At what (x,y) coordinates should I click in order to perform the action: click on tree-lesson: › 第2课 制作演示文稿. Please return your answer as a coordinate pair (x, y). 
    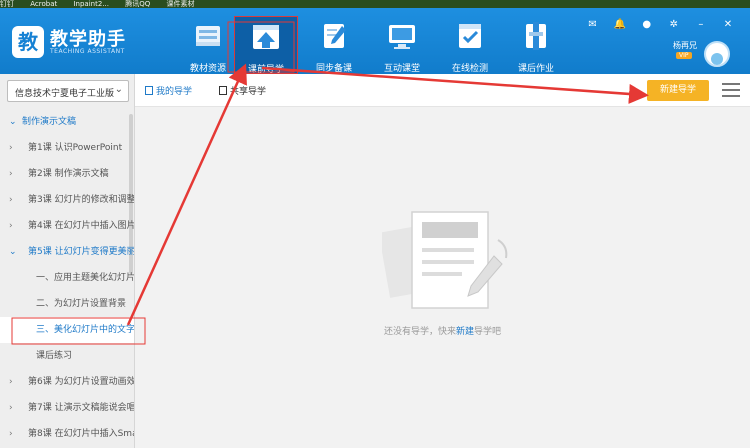
    Looking at the image, I should click on (67, 174).